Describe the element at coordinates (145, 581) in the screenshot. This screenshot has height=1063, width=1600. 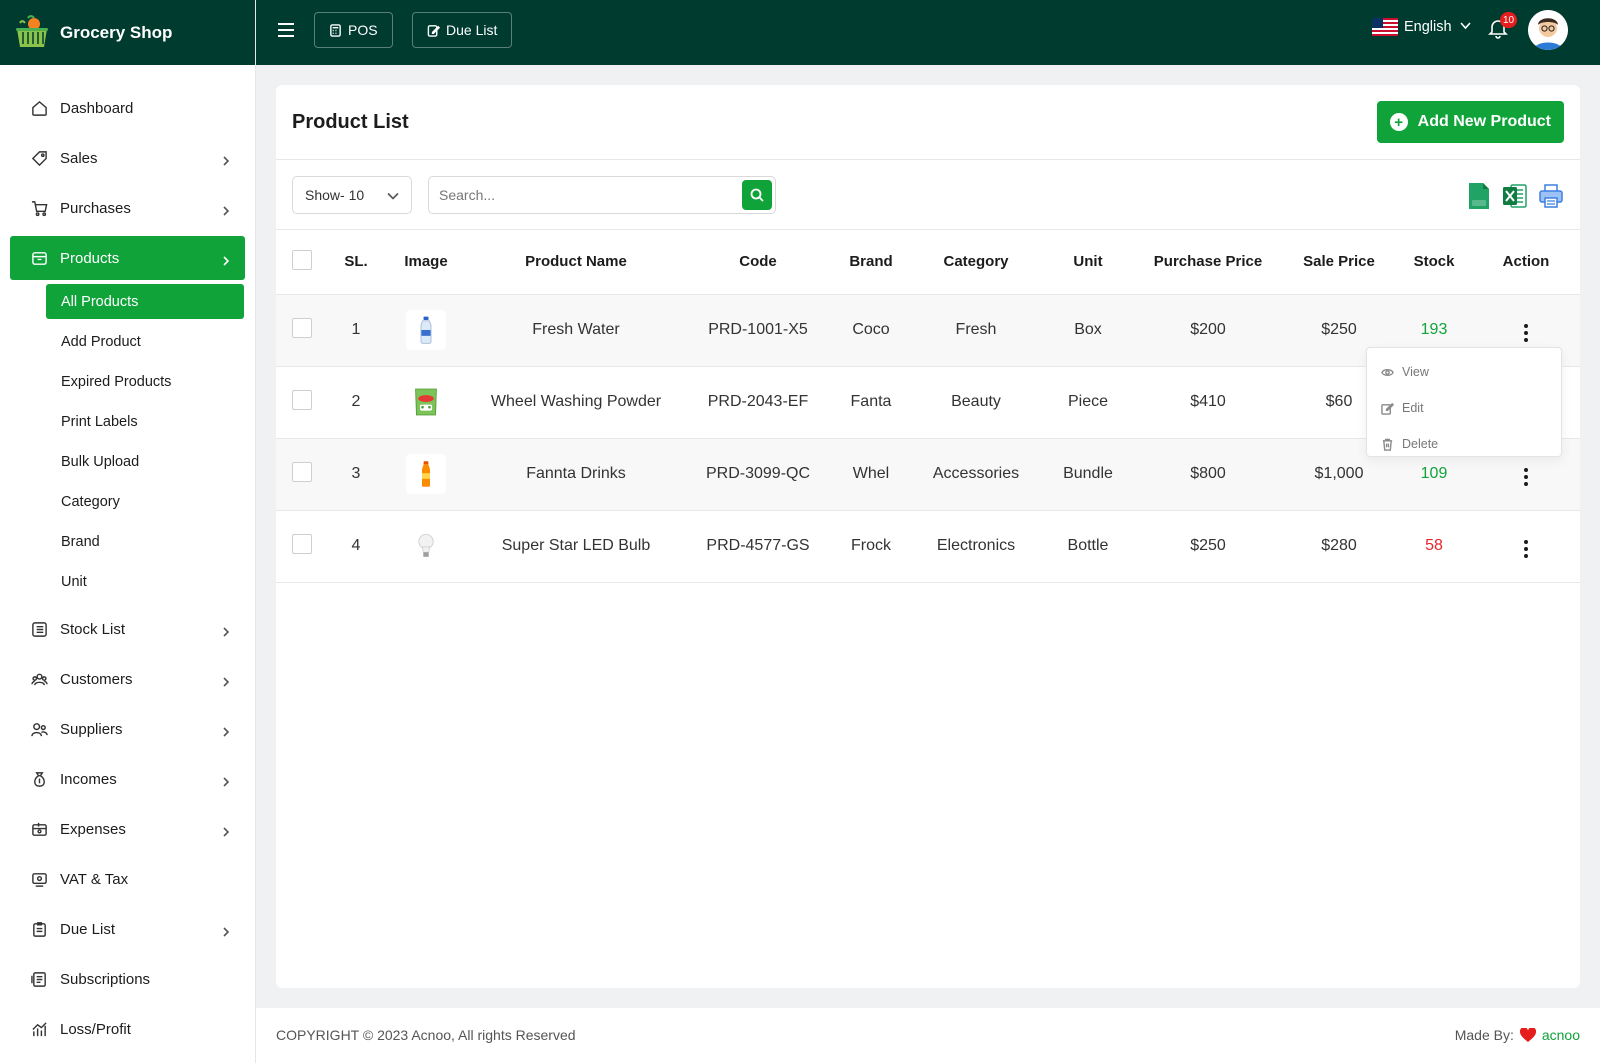
I see `submenu-item-unit: Unit` at that location.